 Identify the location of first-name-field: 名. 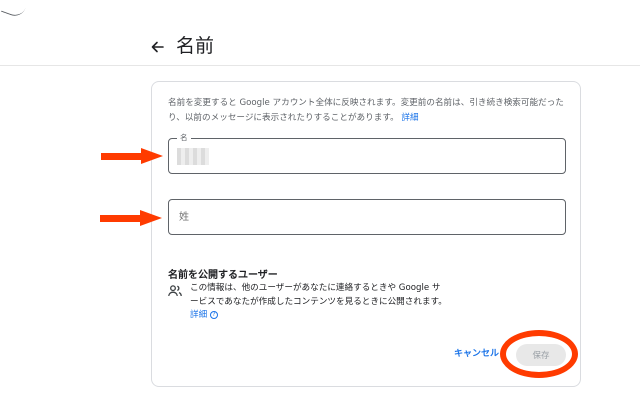
(367, 153).